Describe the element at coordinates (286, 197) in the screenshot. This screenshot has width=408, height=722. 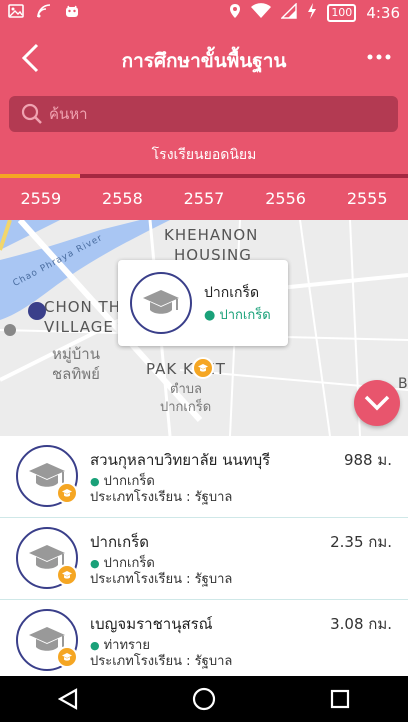
I see `tab-2556: 2556` at that location.